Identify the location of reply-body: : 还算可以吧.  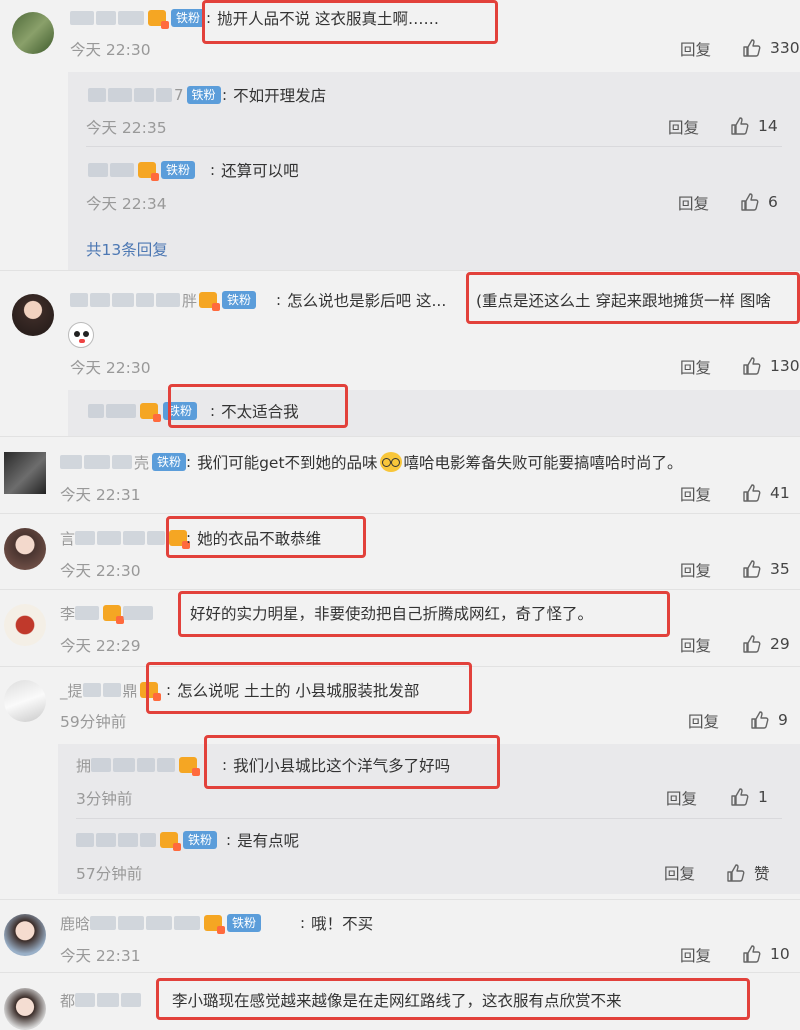
(254, 170).